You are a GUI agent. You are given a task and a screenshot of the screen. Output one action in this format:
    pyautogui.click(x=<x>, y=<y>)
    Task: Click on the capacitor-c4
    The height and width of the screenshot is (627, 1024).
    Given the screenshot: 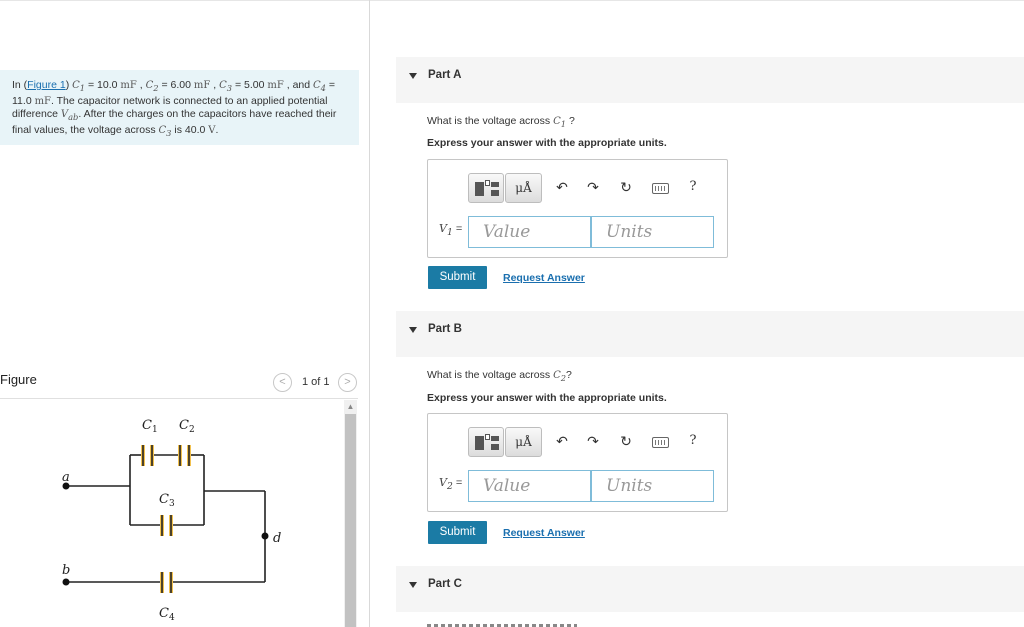 What is the action you would take?
    pyautogui.click(x=166, y=582)
    